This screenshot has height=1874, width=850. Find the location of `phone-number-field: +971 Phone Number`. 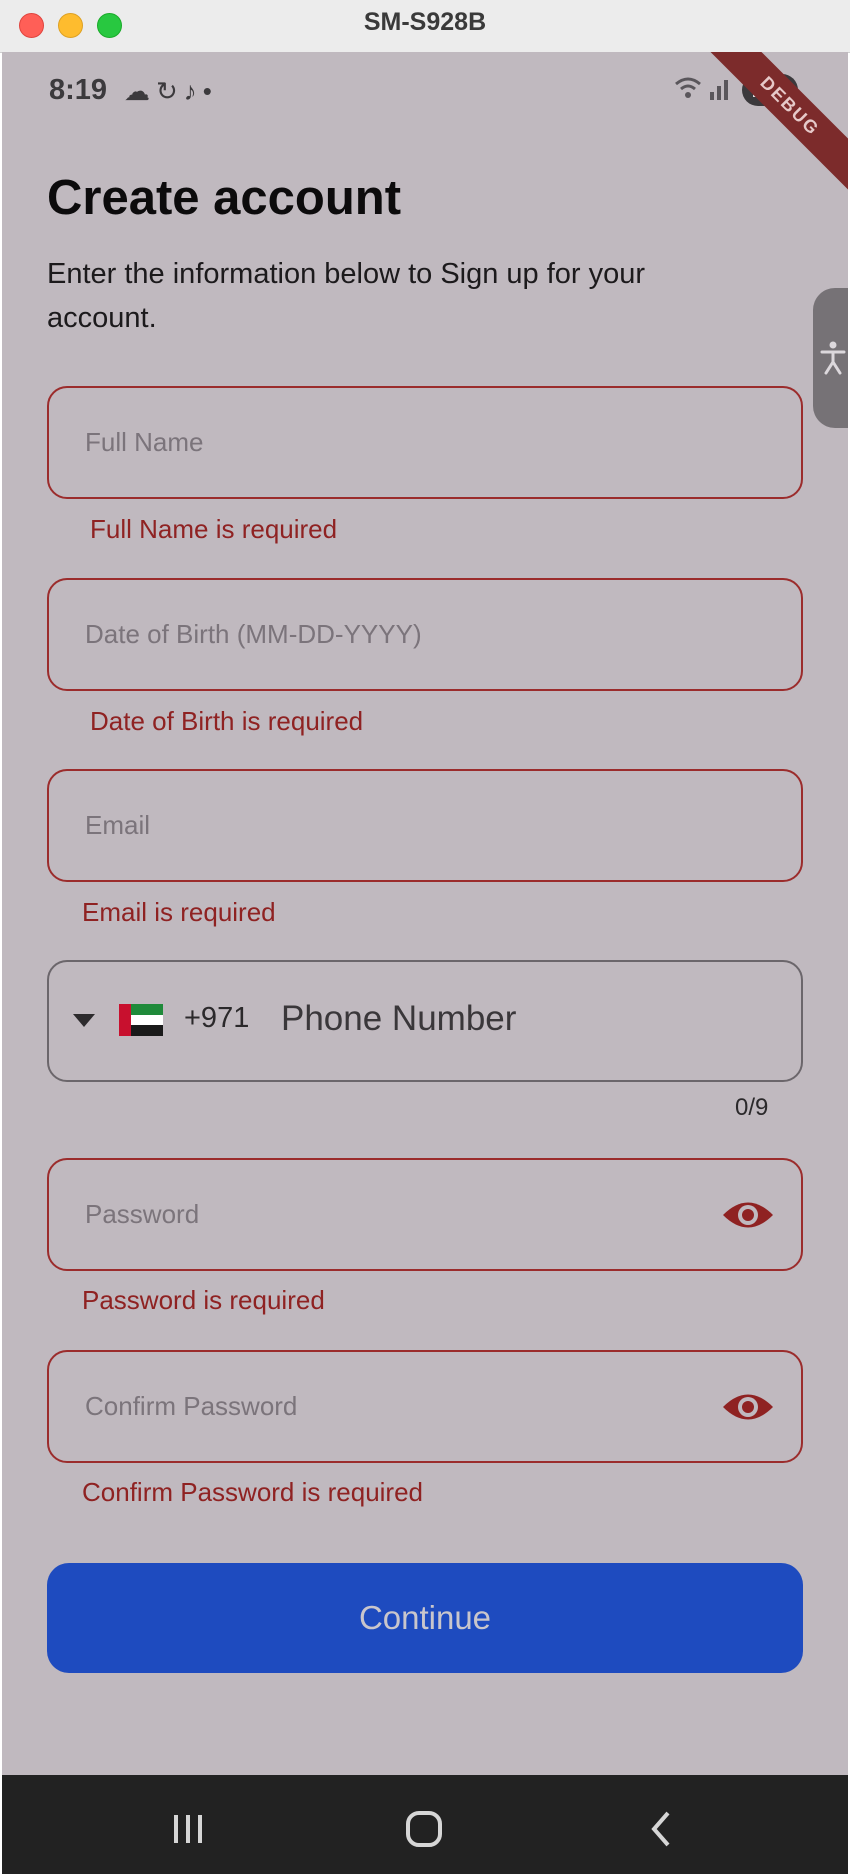

phone-number-field: +971 Phone Number is located at coordinates (425, 1021).